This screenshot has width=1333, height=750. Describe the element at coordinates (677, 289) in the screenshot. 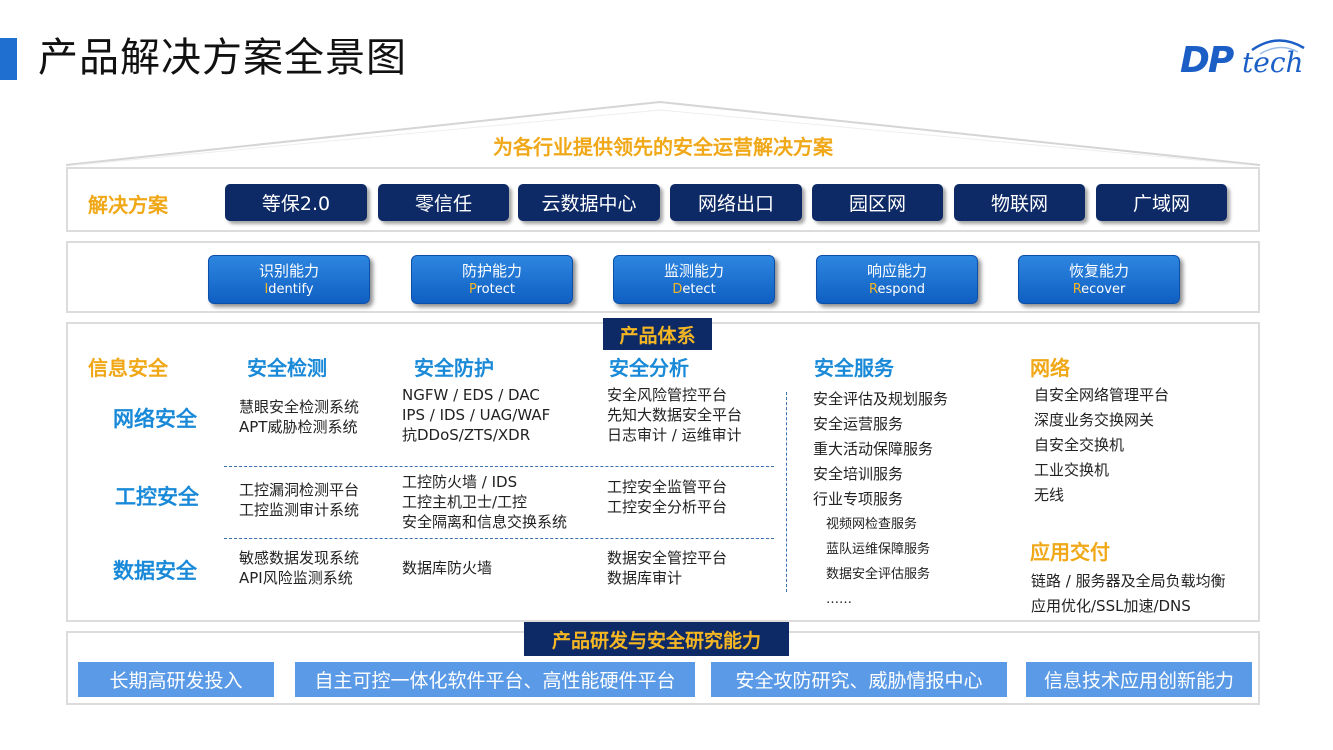

I see `capability-detect-initial: D` at that location.